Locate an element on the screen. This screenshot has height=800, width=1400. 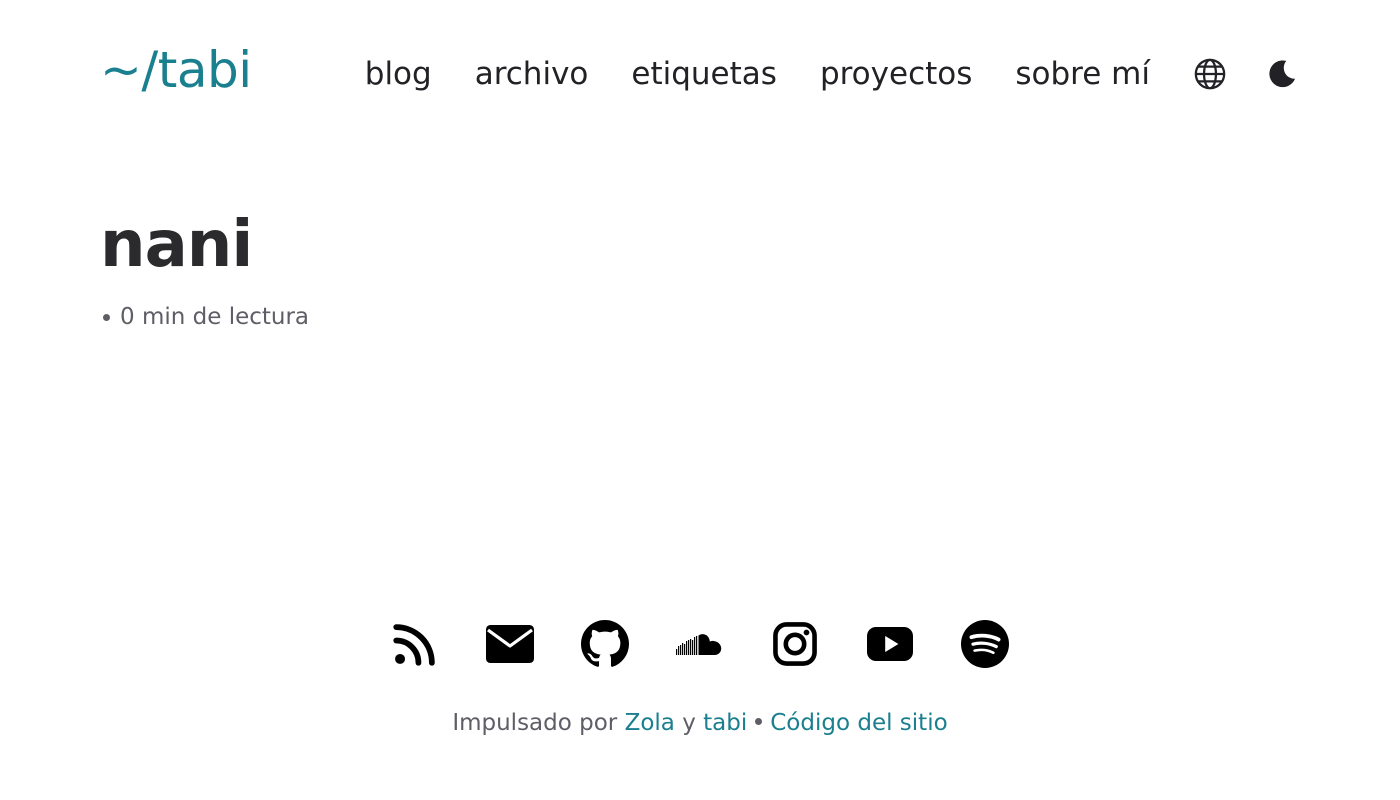
github-icon is located at coordinates (605, 643).